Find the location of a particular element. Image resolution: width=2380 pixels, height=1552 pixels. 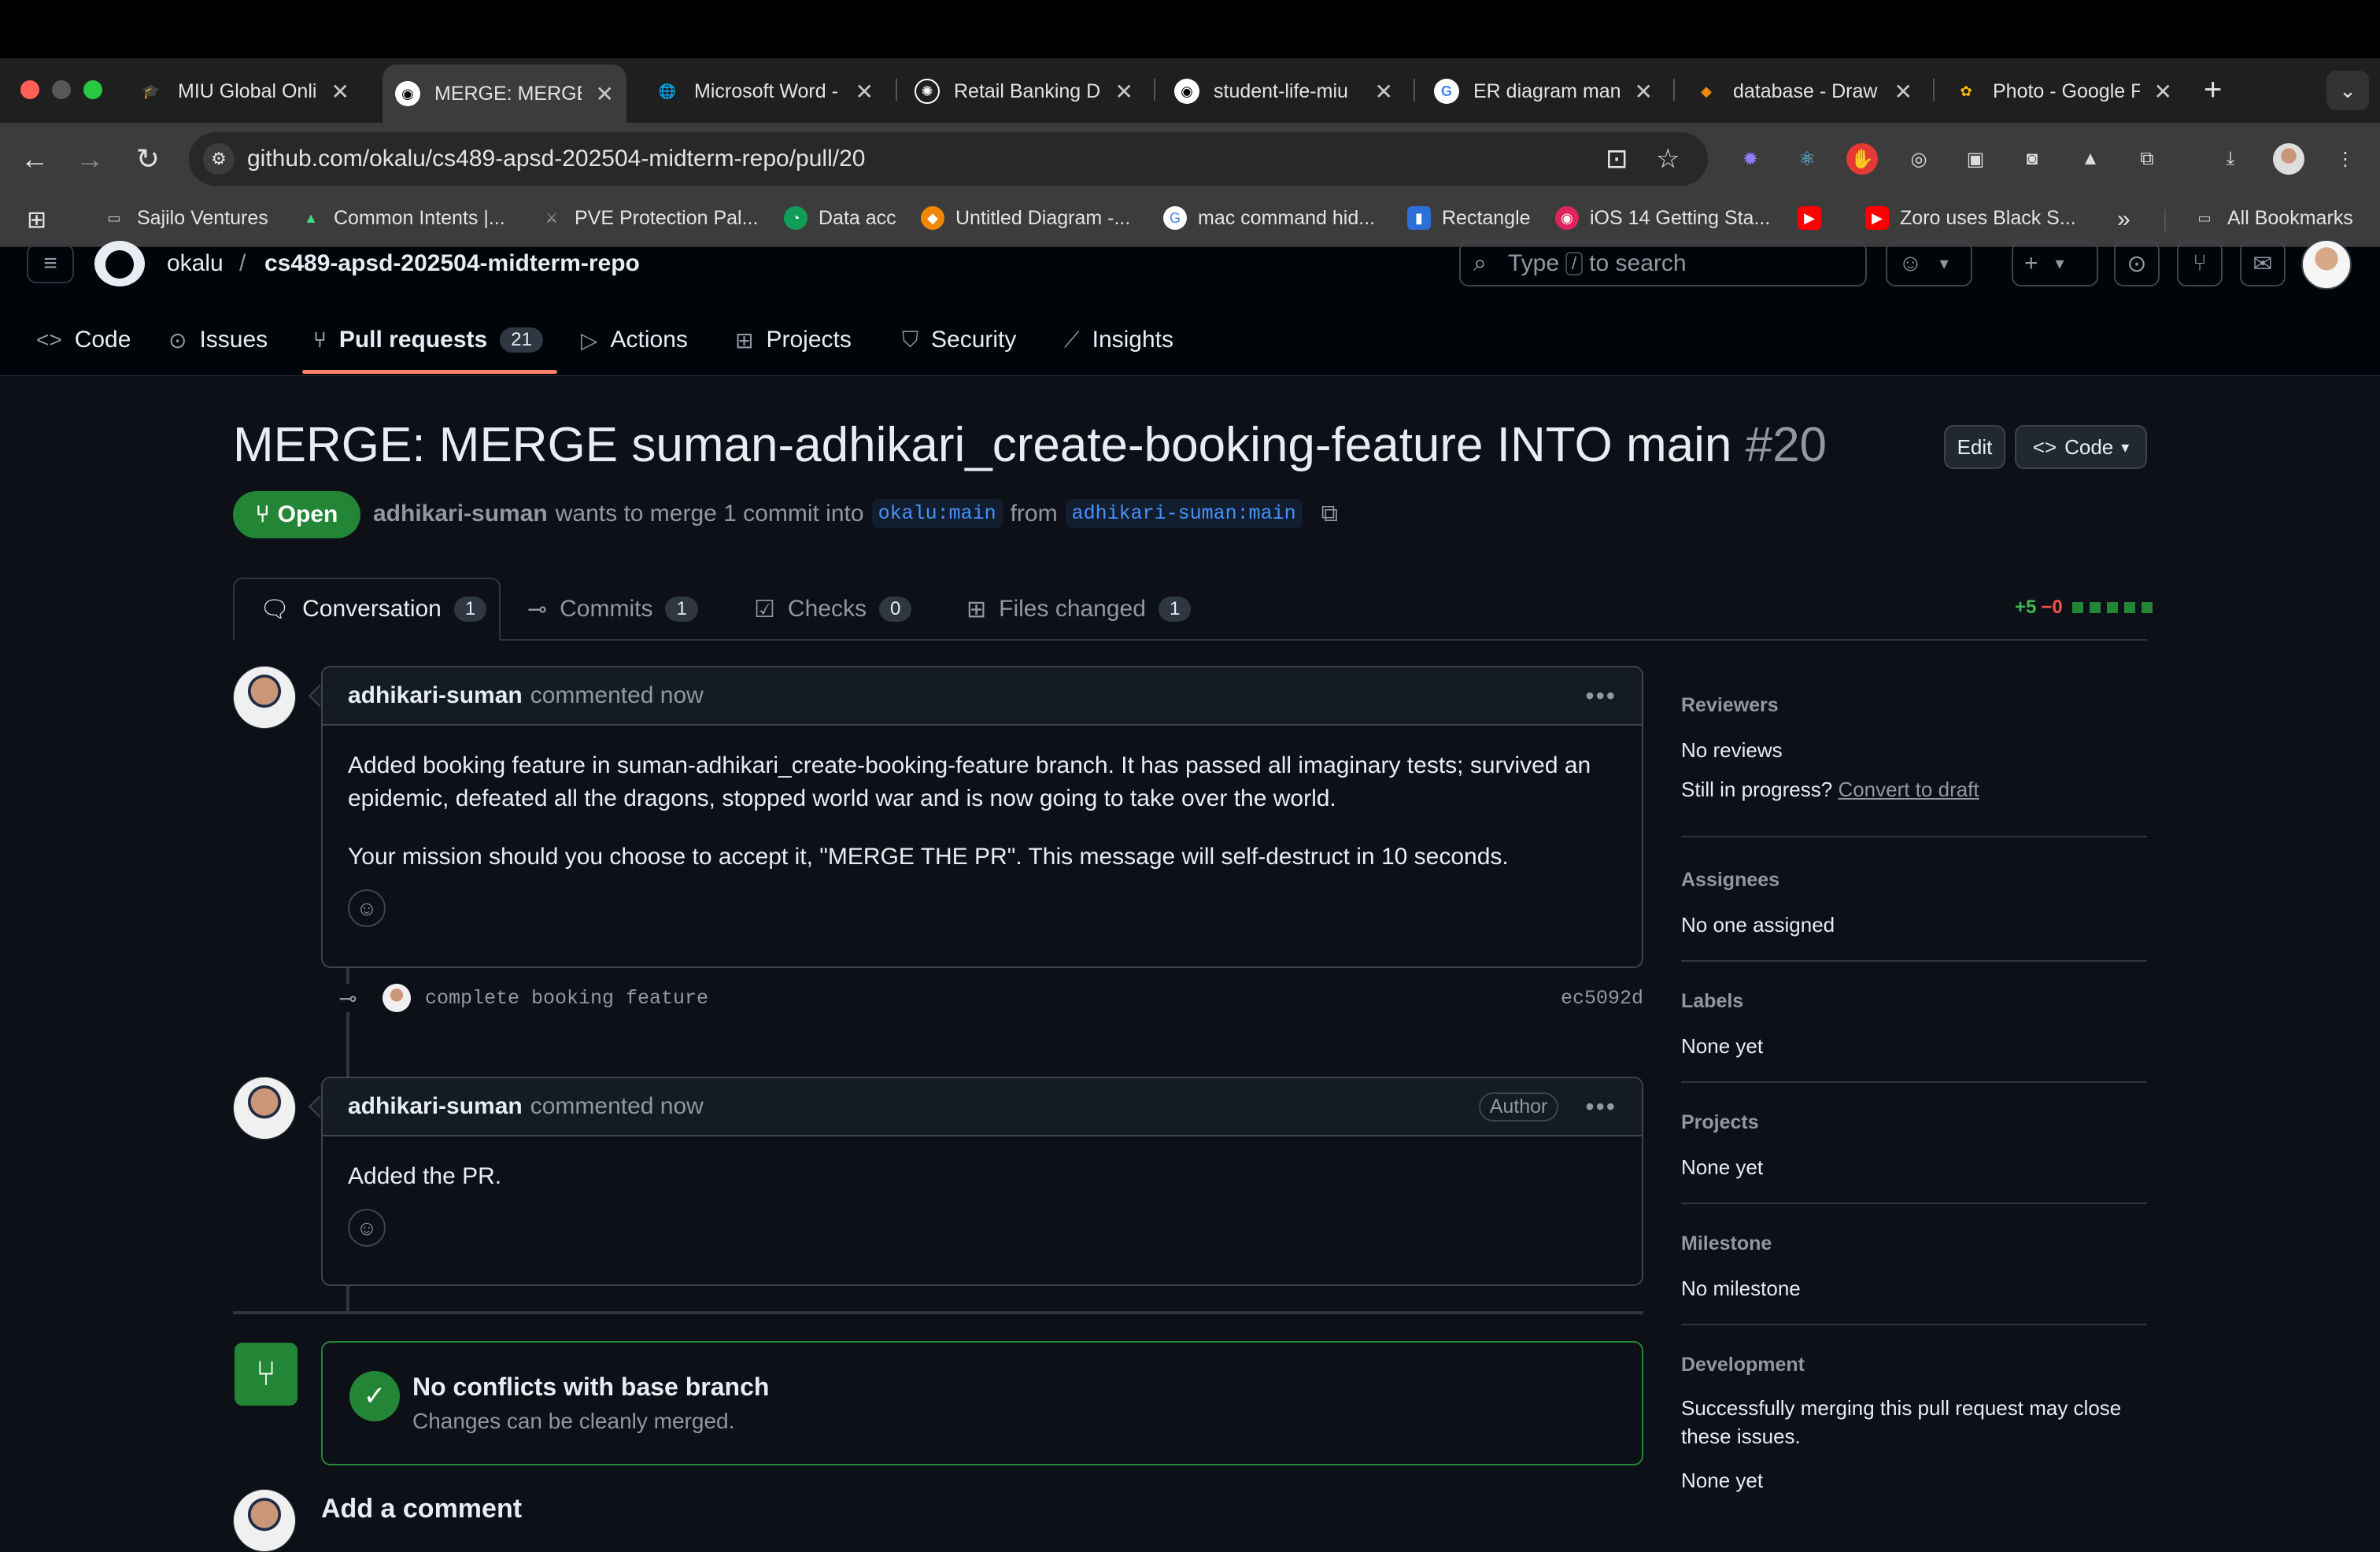

repo-tab-code: <> Code is located at coordinates (83, 340).